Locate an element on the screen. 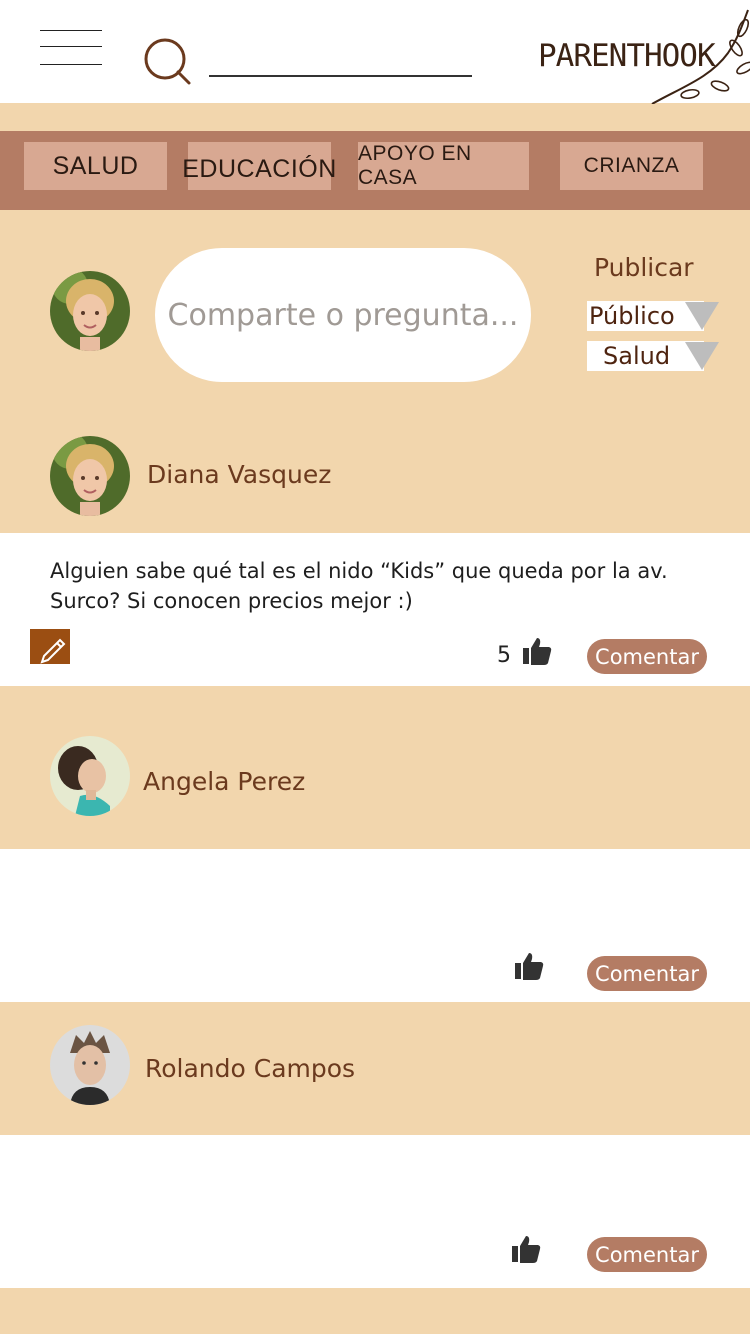 The width and height of the screenshot is (750, 1334). category-crianza: CRIANZA is located at coordinates (631, 166).